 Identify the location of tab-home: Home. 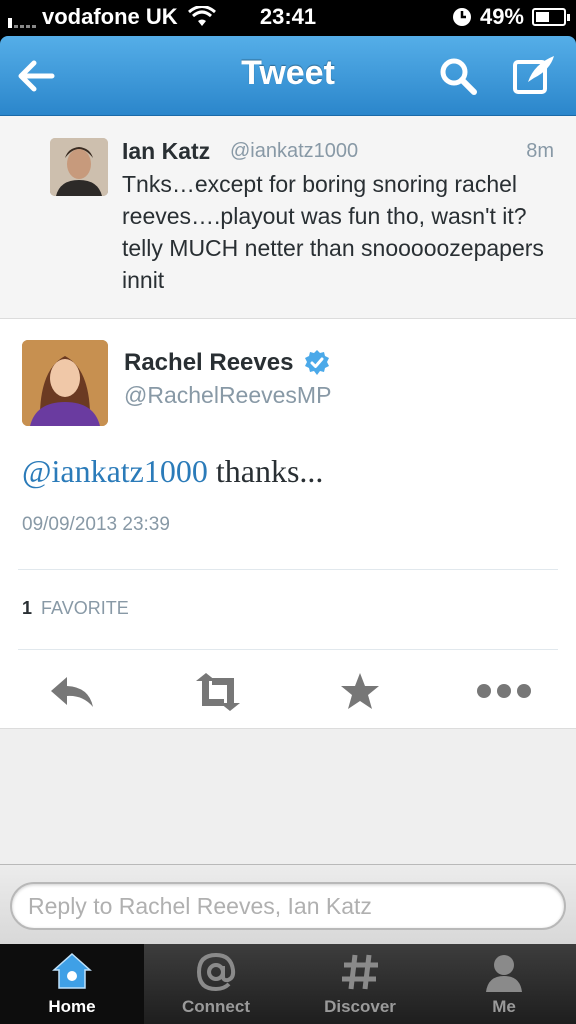
(72, 984).